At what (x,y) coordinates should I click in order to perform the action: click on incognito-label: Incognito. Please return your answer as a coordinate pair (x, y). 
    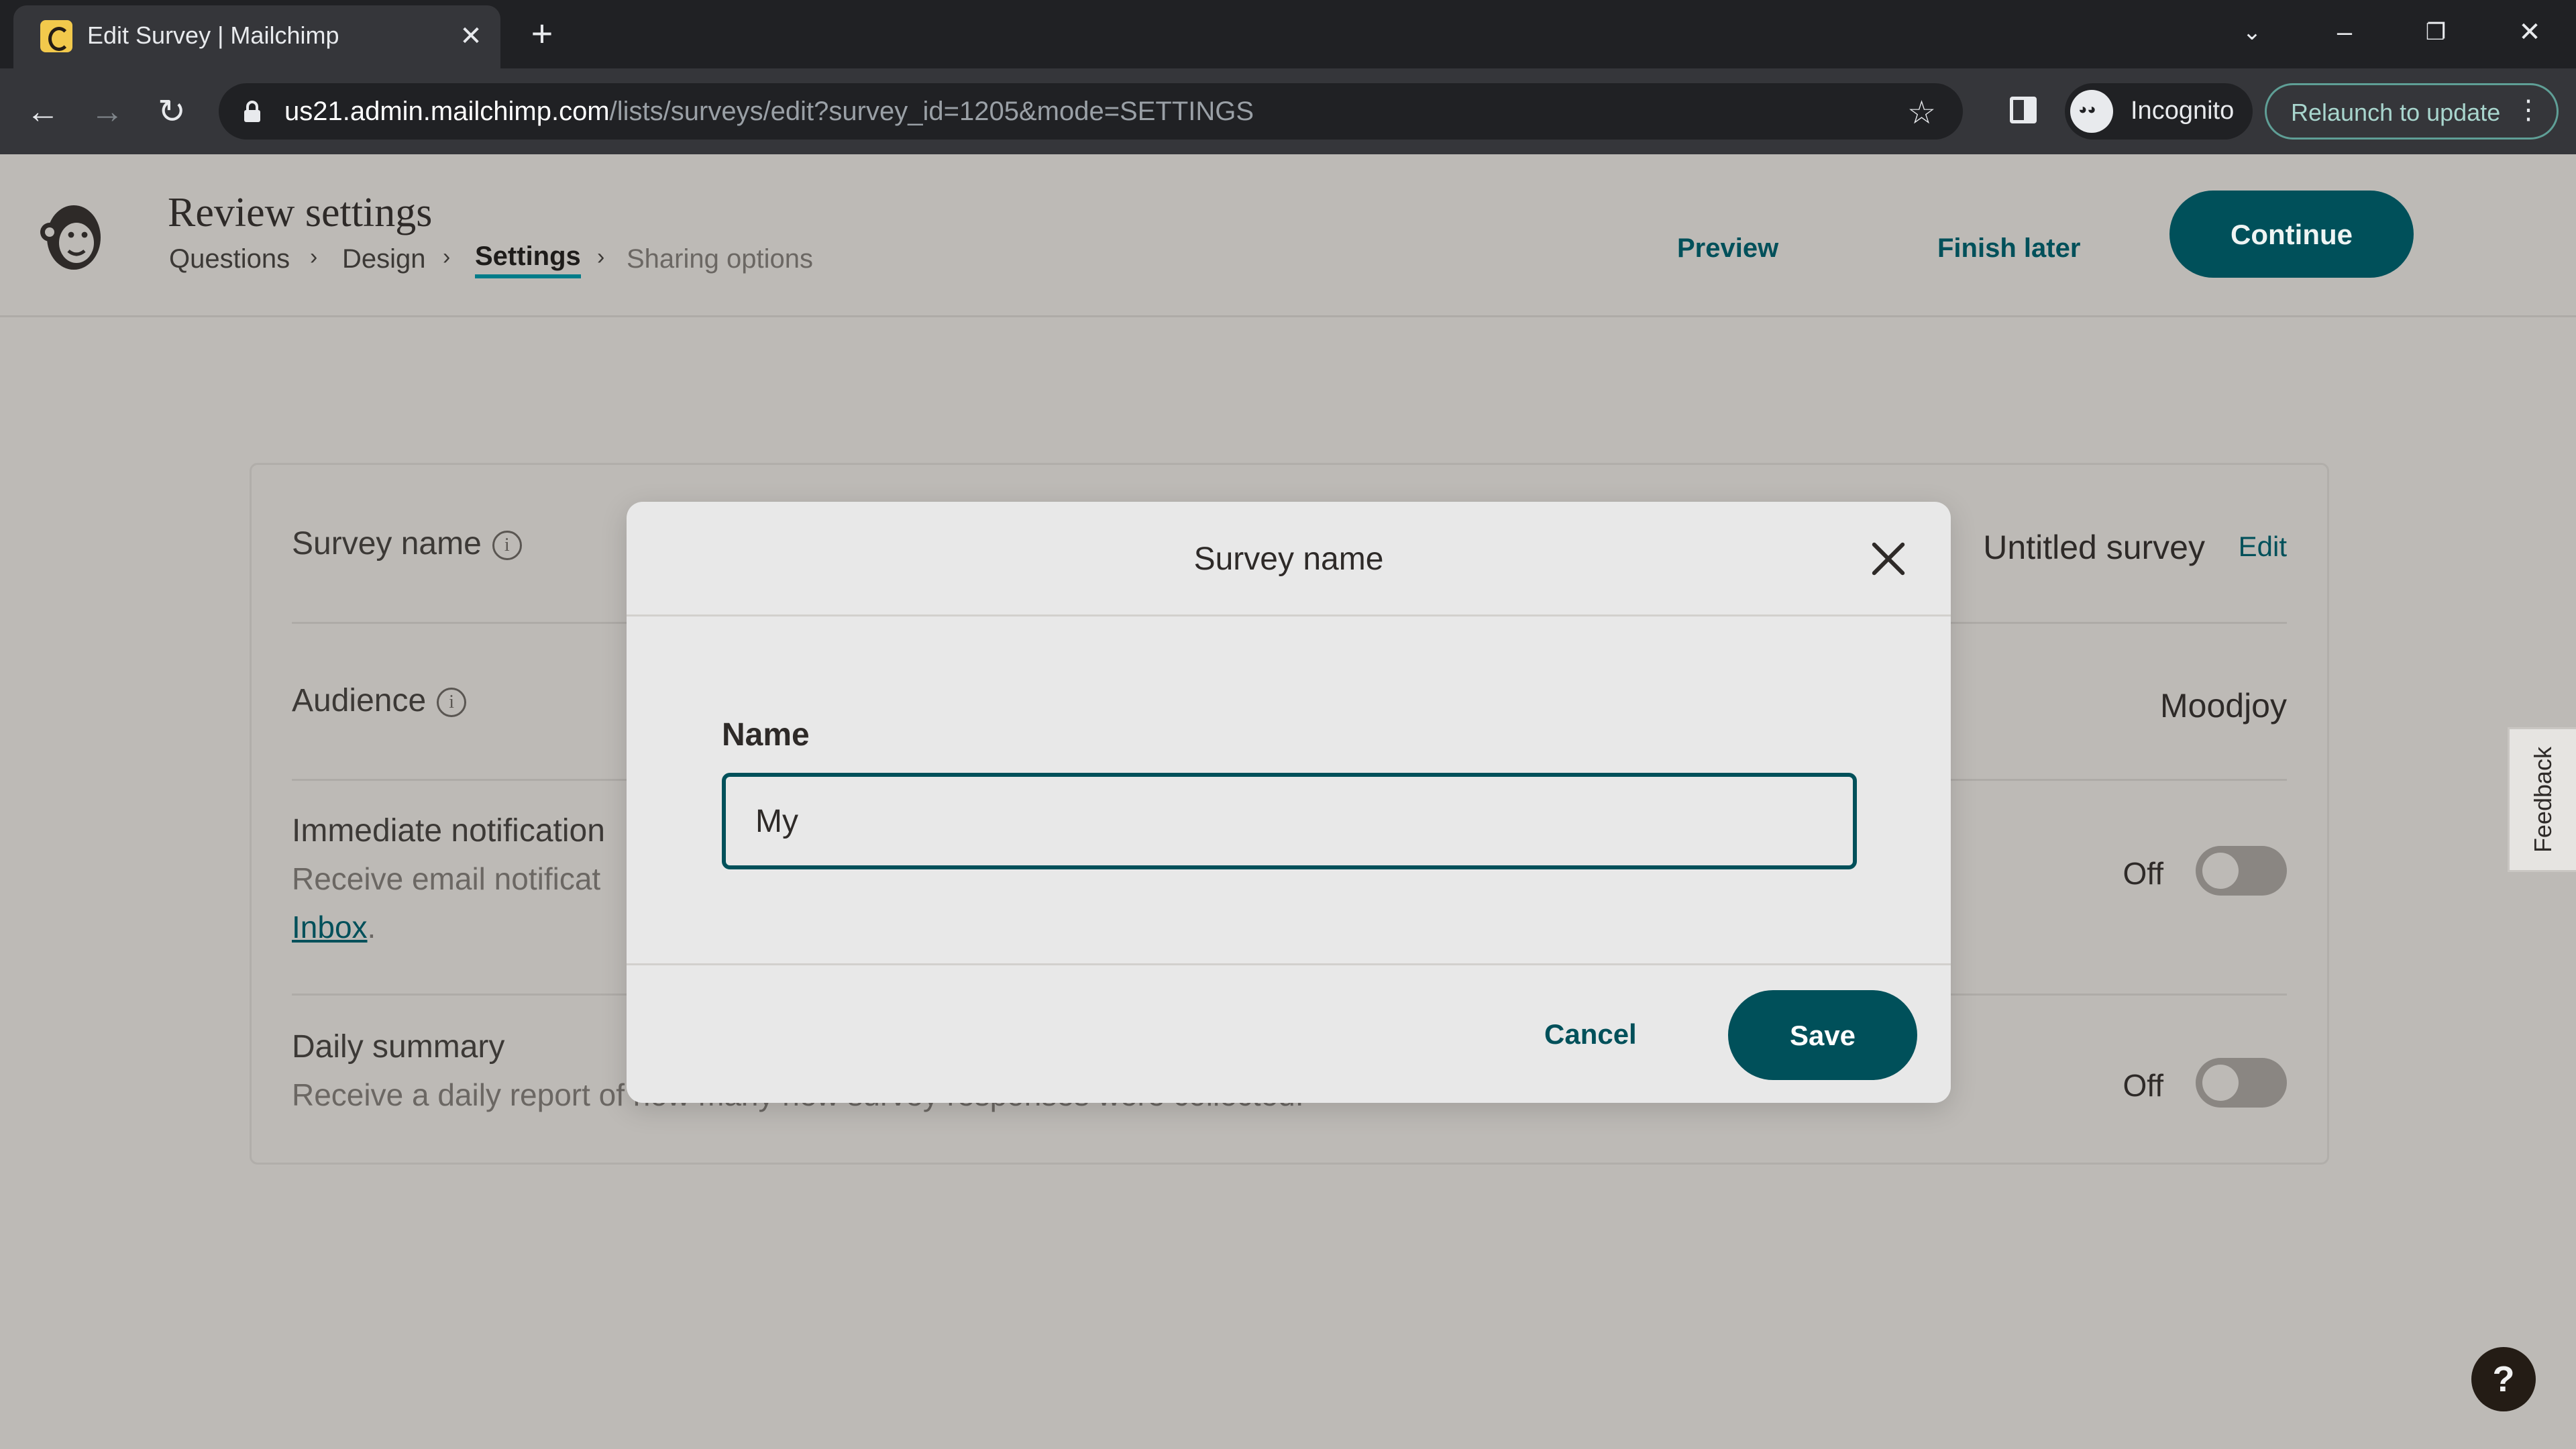
    Looking at the image, I should click on (2183, 111).